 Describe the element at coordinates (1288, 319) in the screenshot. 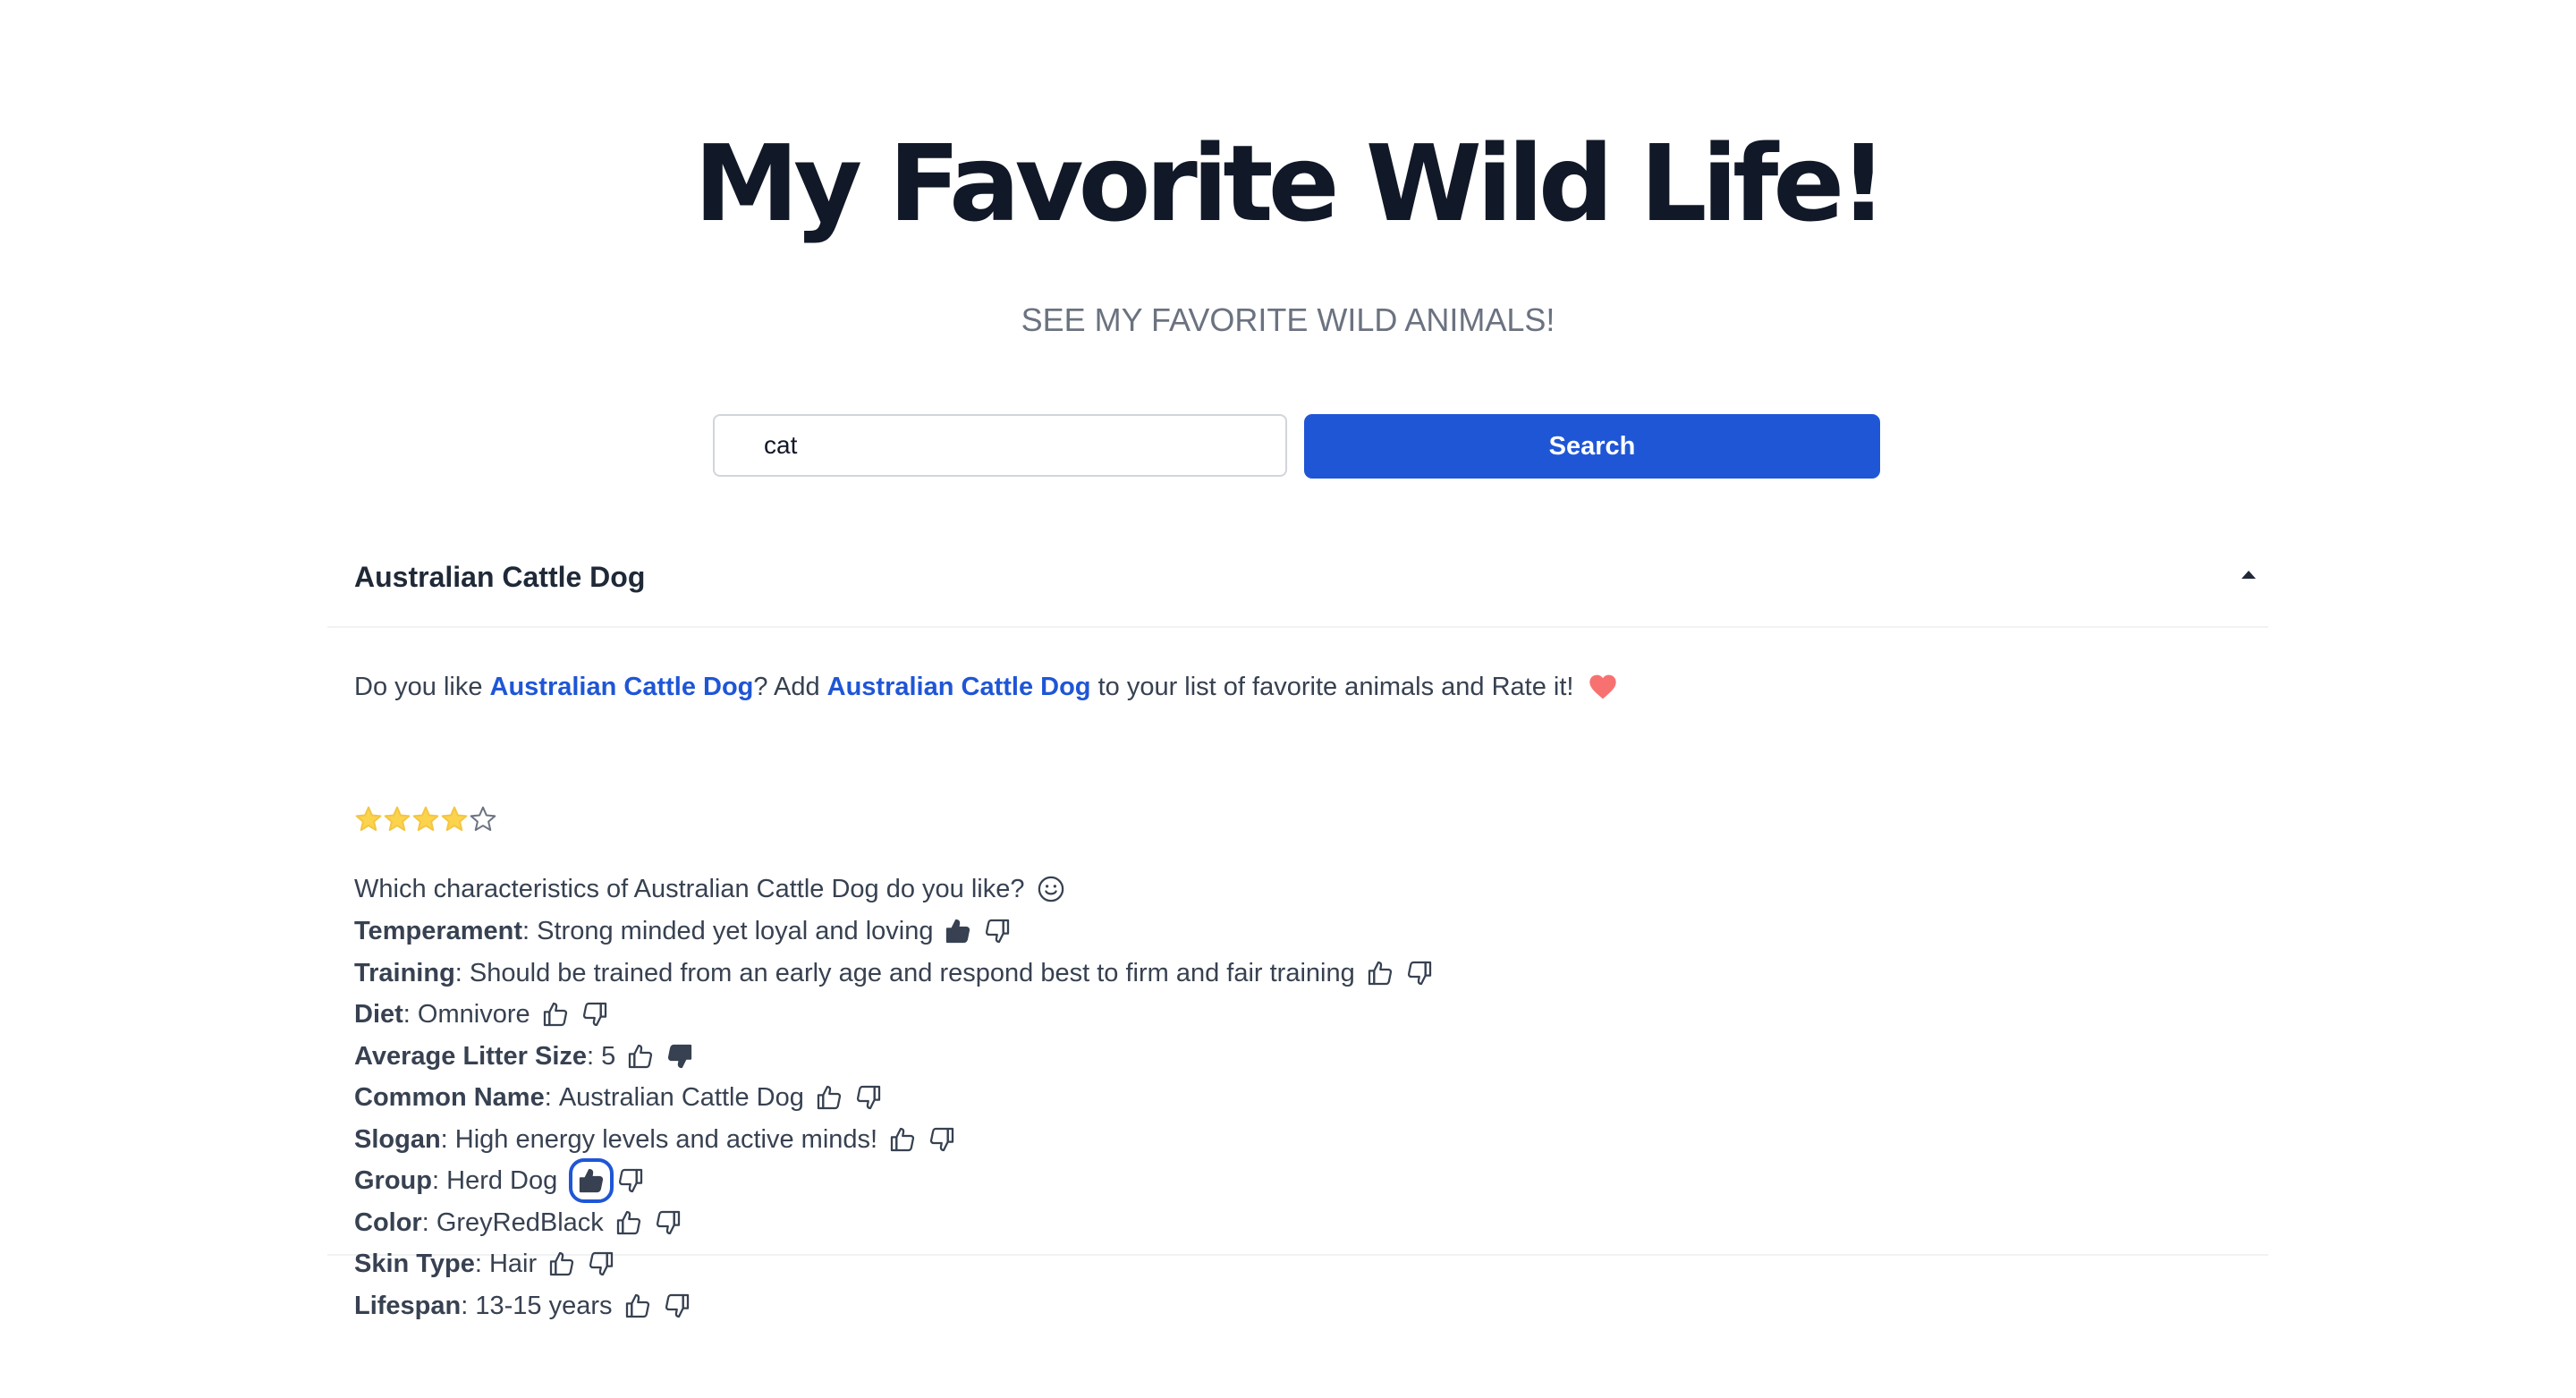

I see `page-subtitle: SEE MY FAVORITE WILD ANIMALS!` at that location.